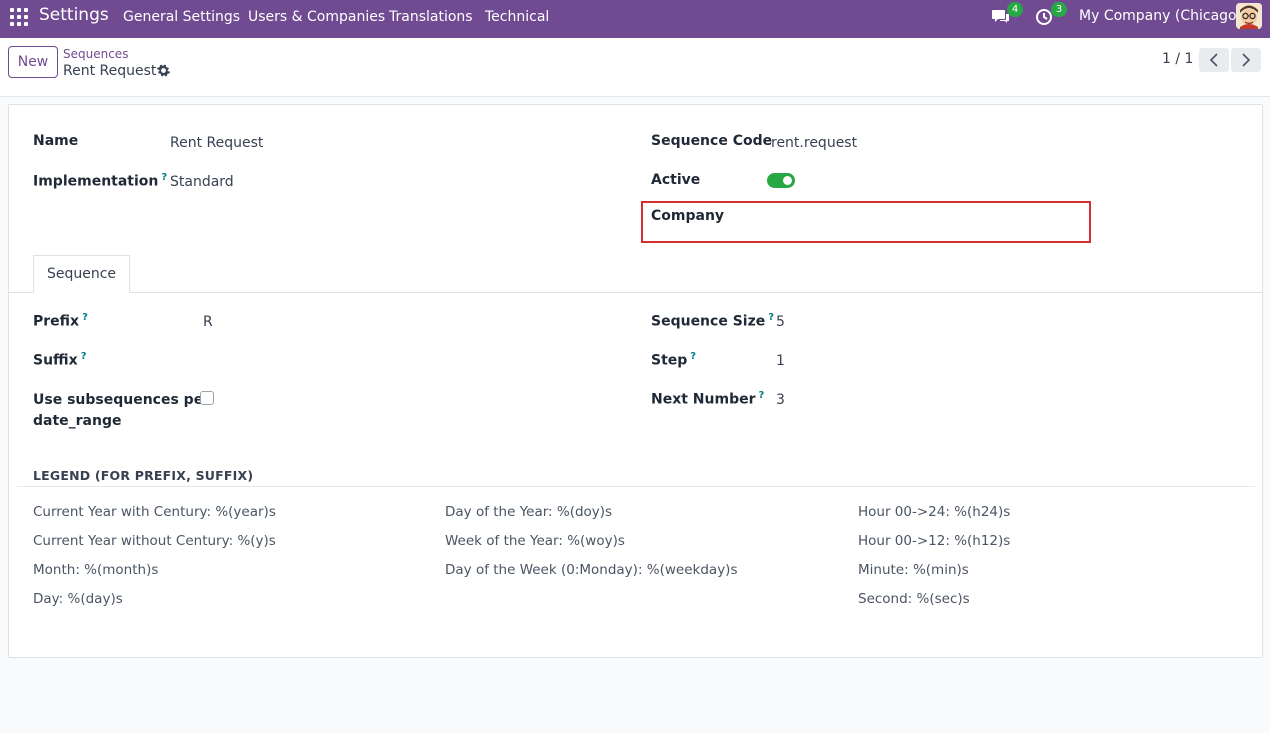 The image size is (1270, 733). I want to click on control-panel: New Sequences Rent Request 1 / 1, so click(635, 67).